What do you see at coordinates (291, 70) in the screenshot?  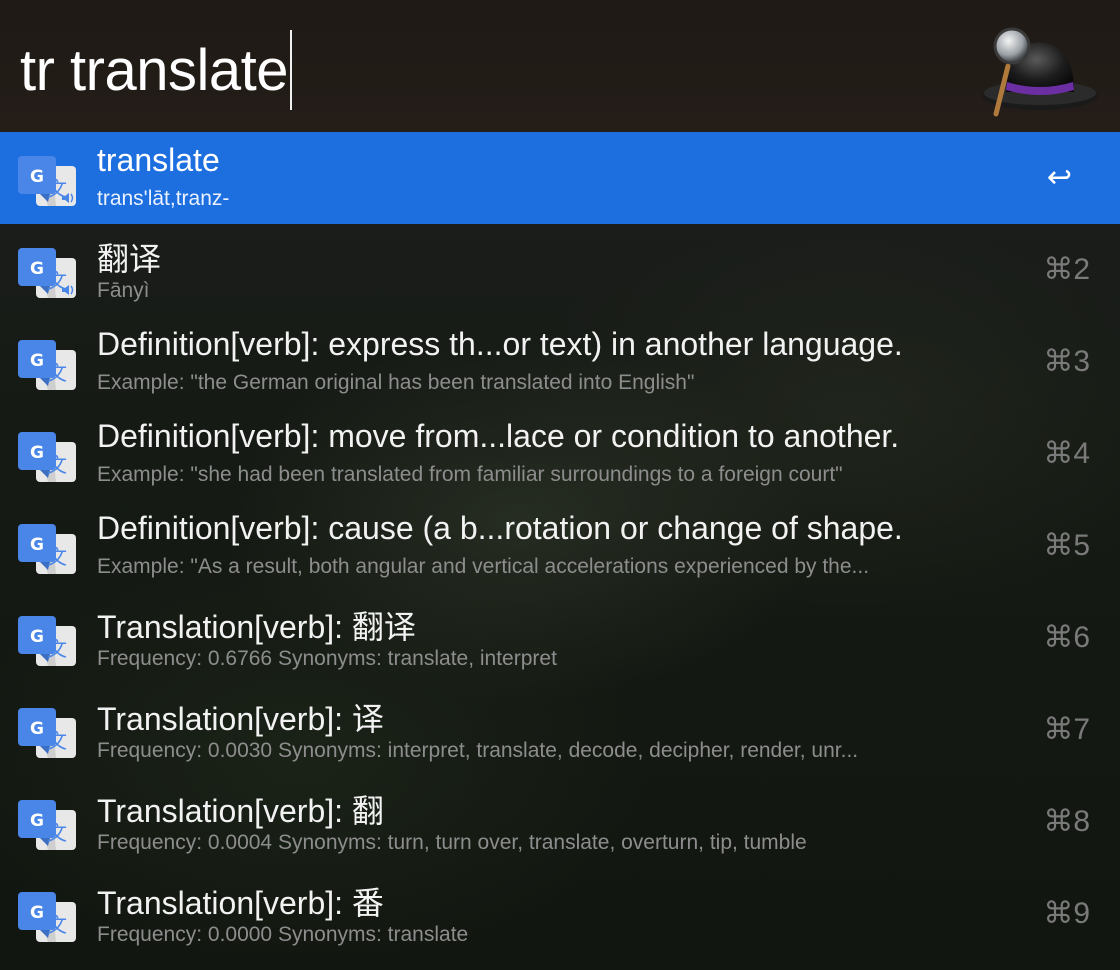 I see `text-caret` at bounding box center [291, 70].